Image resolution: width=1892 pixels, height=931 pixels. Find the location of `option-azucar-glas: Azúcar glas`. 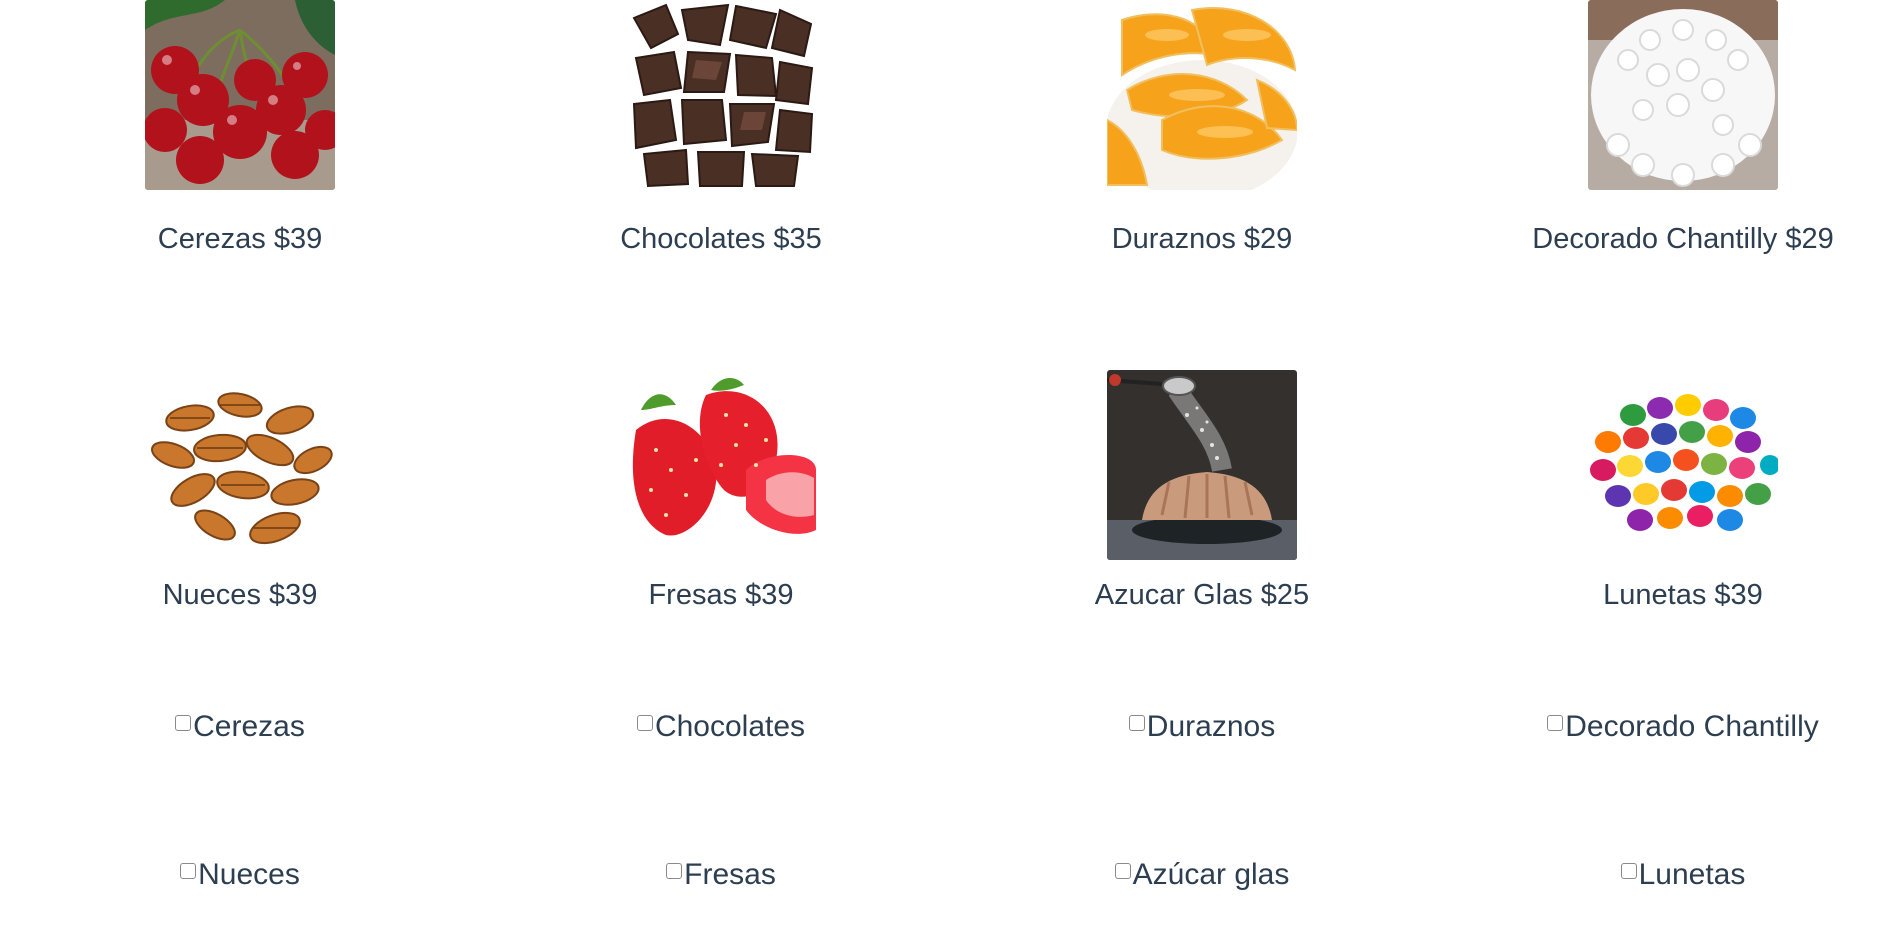

option-azucar-glas: Azúcar glas is located at coordinates (1202, 874).